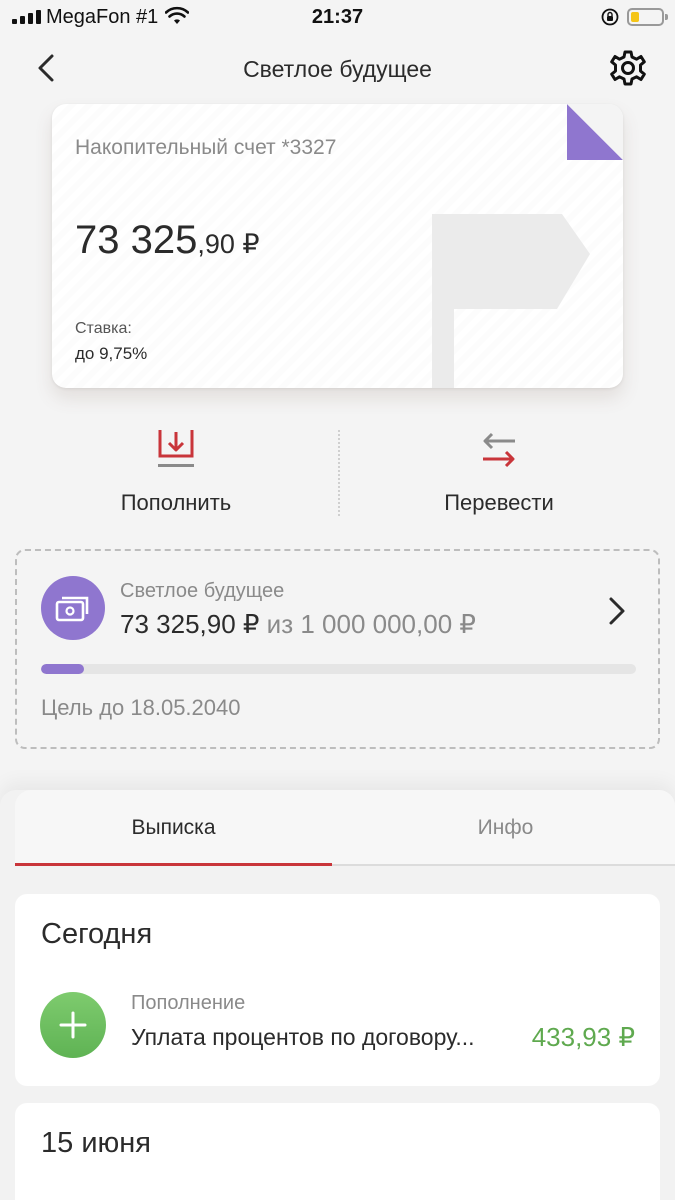  What do you see at coordinates (647, 17) in the screenshot?
I see `battery-icon` at bounding box center [647, 17].